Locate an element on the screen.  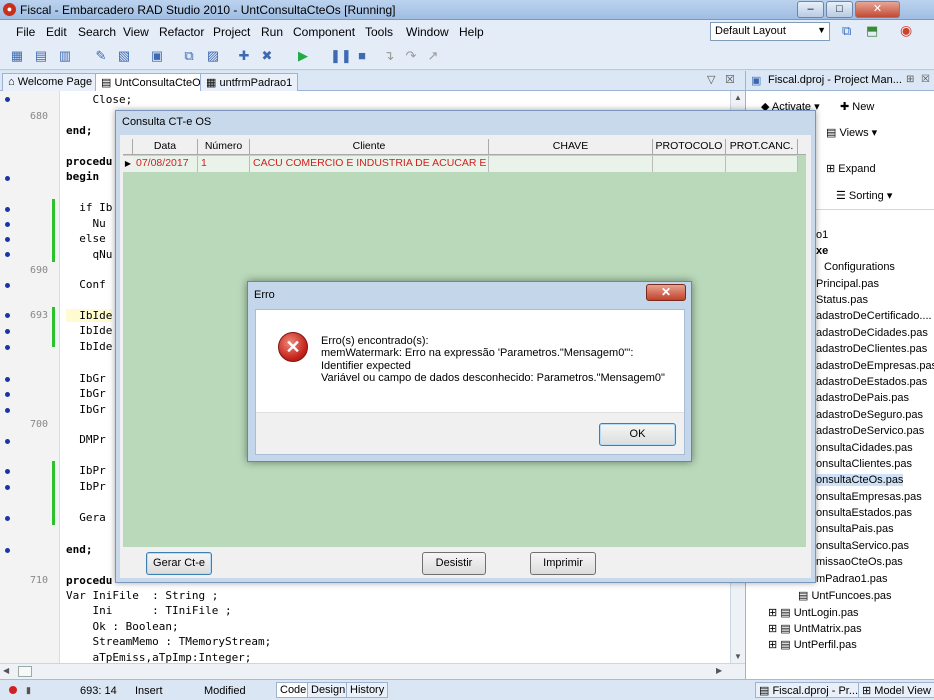
add-file-icon: ✚ is located at coordinates (244, 56).